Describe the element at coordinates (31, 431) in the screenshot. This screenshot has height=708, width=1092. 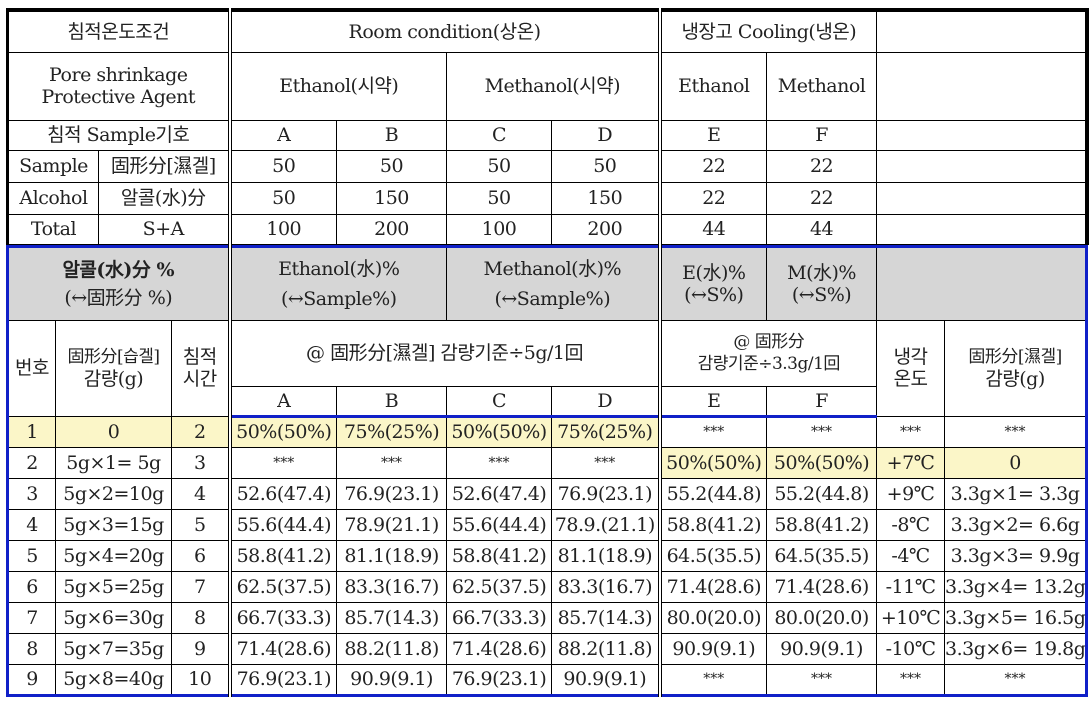
I see `cell-no: 1` at that location.